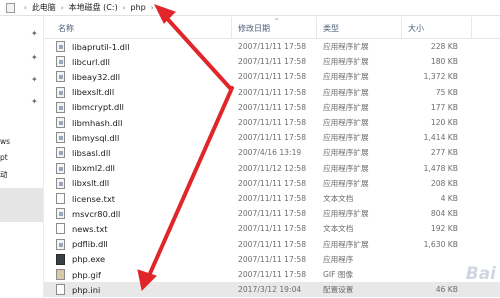 This screenshot has width=500, height=298. I want to click on file-size: 75 KB, so click(446, 92).